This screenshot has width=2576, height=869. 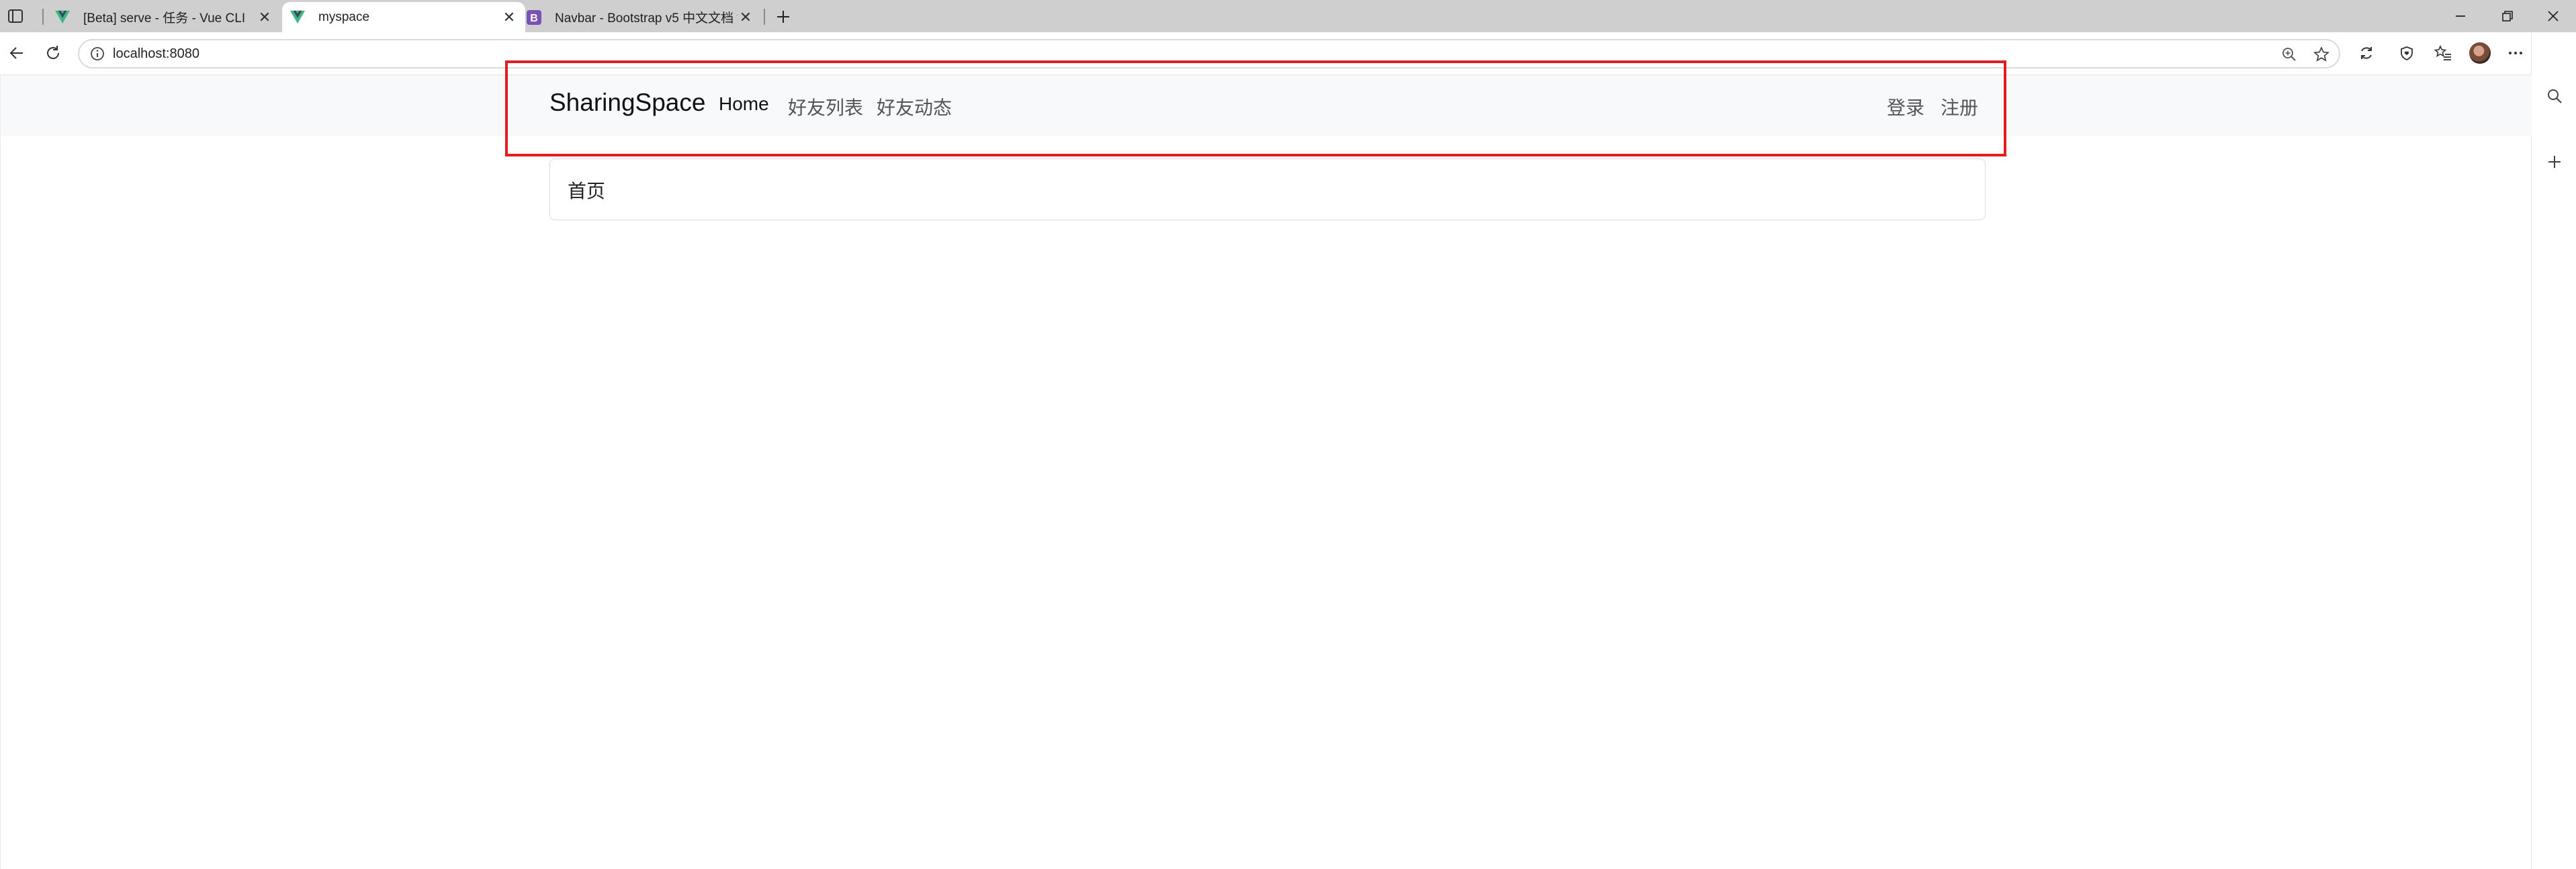 I want to click on tab-vue-cli: [Beta] serve - 任务 - Vue CLI ✕, so click(x=164, y=17).